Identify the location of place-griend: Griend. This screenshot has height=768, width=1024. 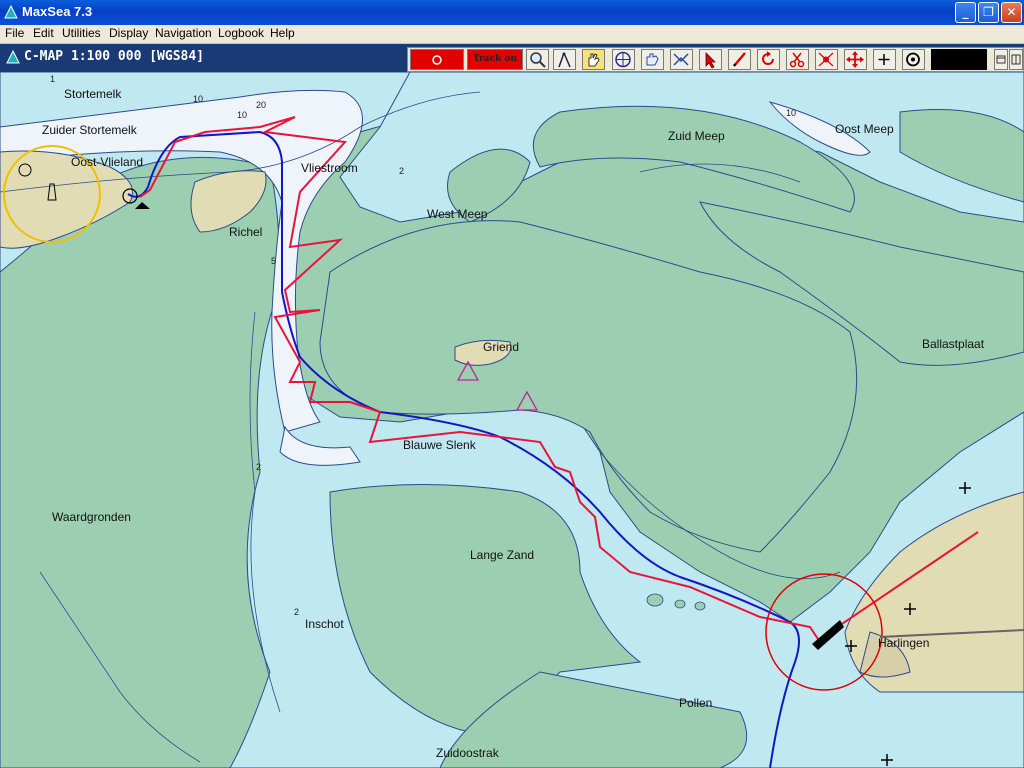
(501, 347).